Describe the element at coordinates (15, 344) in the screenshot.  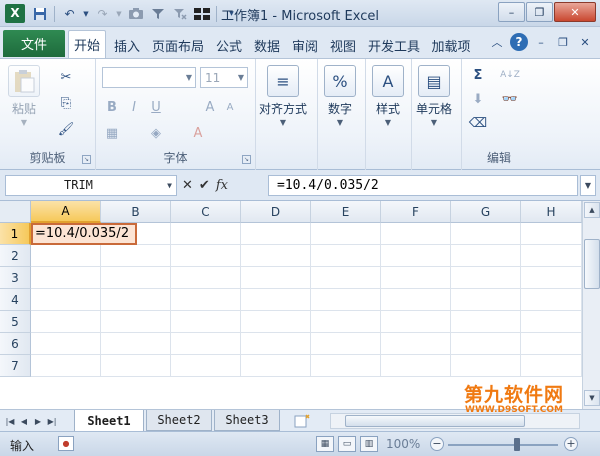
I see `row-header-6: 6` at that location.